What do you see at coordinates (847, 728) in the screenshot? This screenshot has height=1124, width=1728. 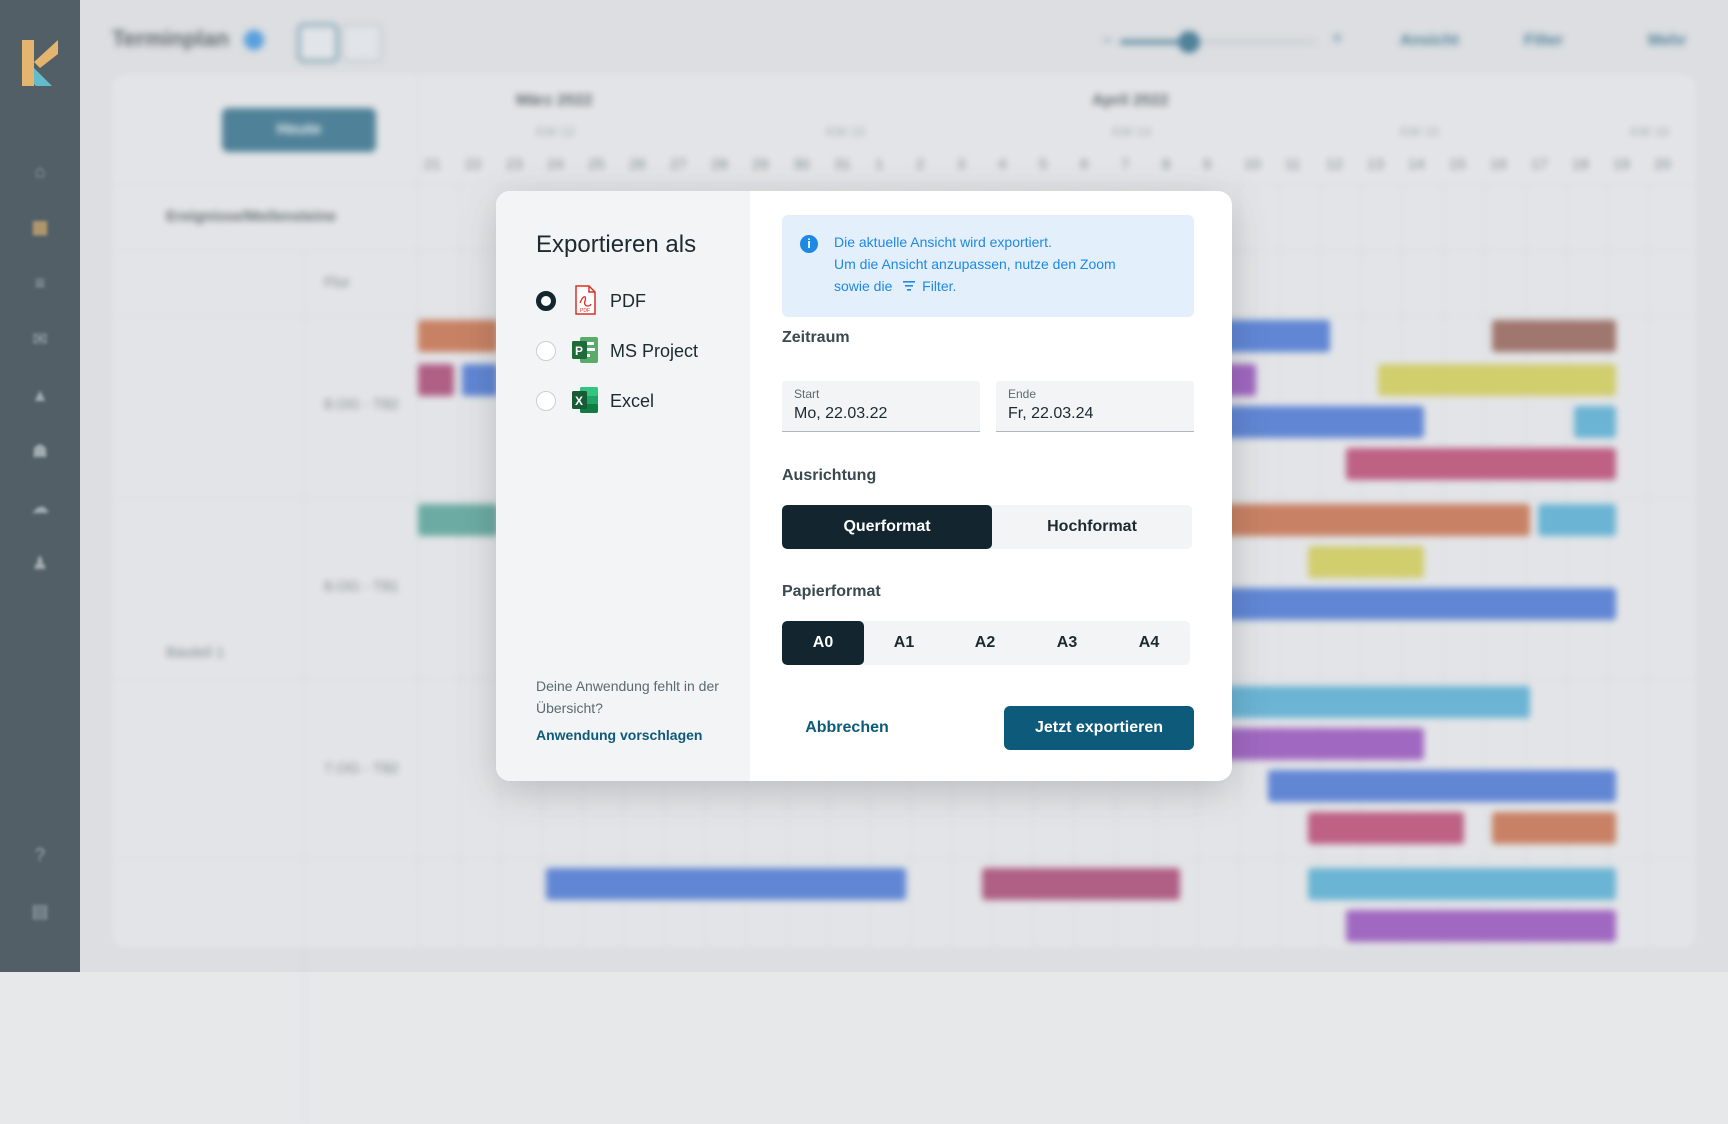 I see `cancel-button: Abbrechen` at bounding box center [847, 728].